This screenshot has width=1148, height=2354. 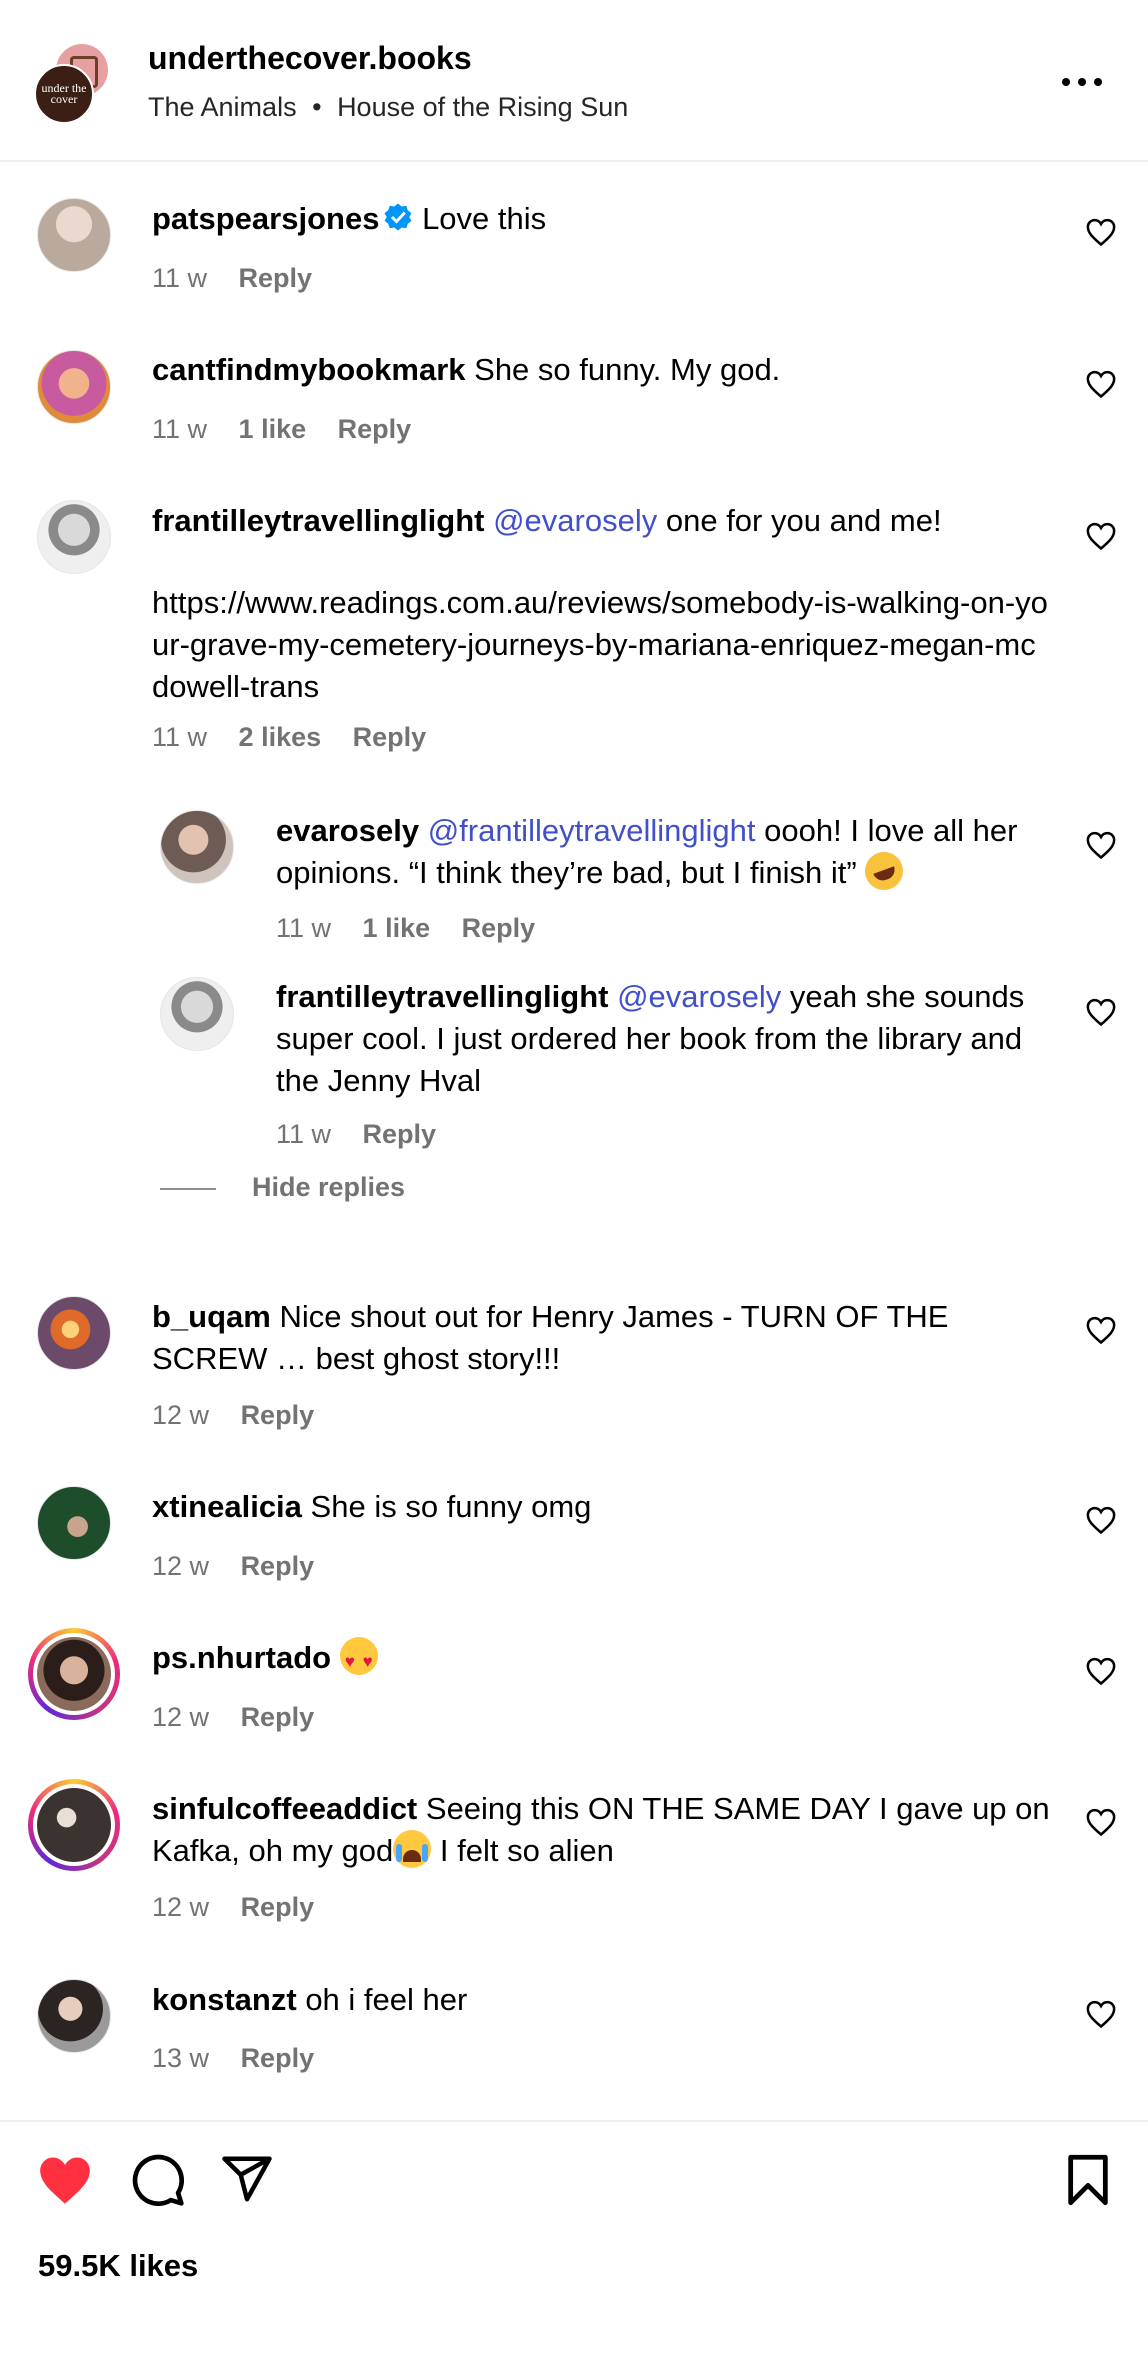 What do you see at coordinates (602, 1507) in the screenshot?
I see `comment-text: xtinealicia She is so funny omg` at bounding box center [602, 1507].